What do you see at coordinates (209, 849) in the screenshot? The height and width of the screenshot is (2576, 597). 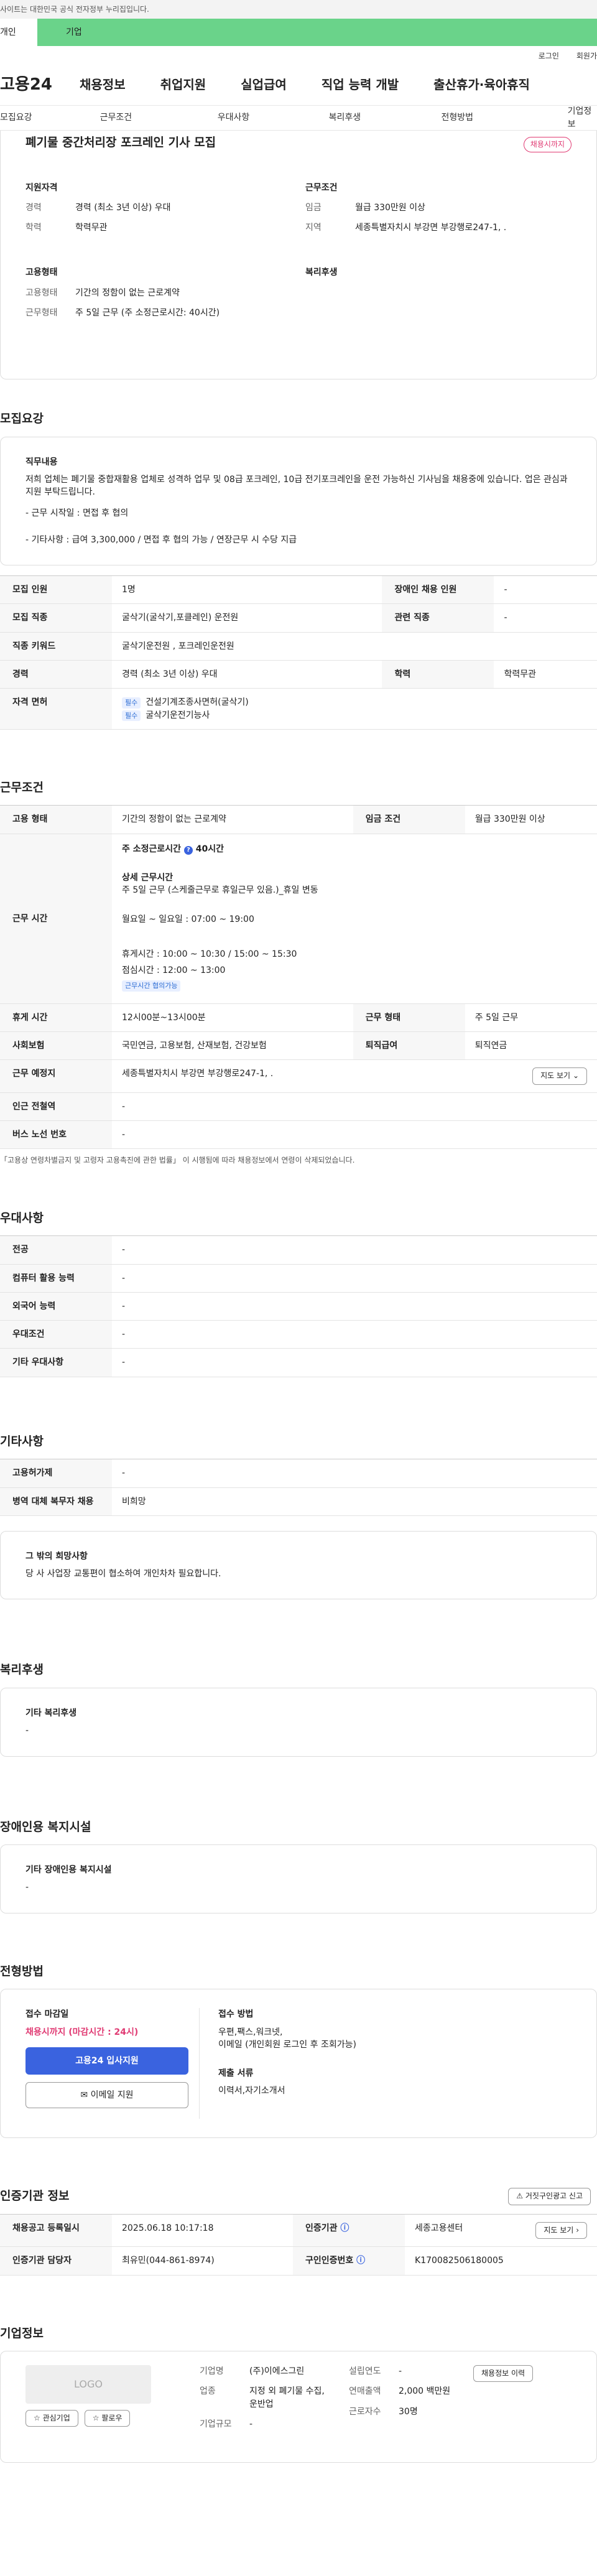 I see `week-hours-value: 40시간` at bounding box center [209, 849].